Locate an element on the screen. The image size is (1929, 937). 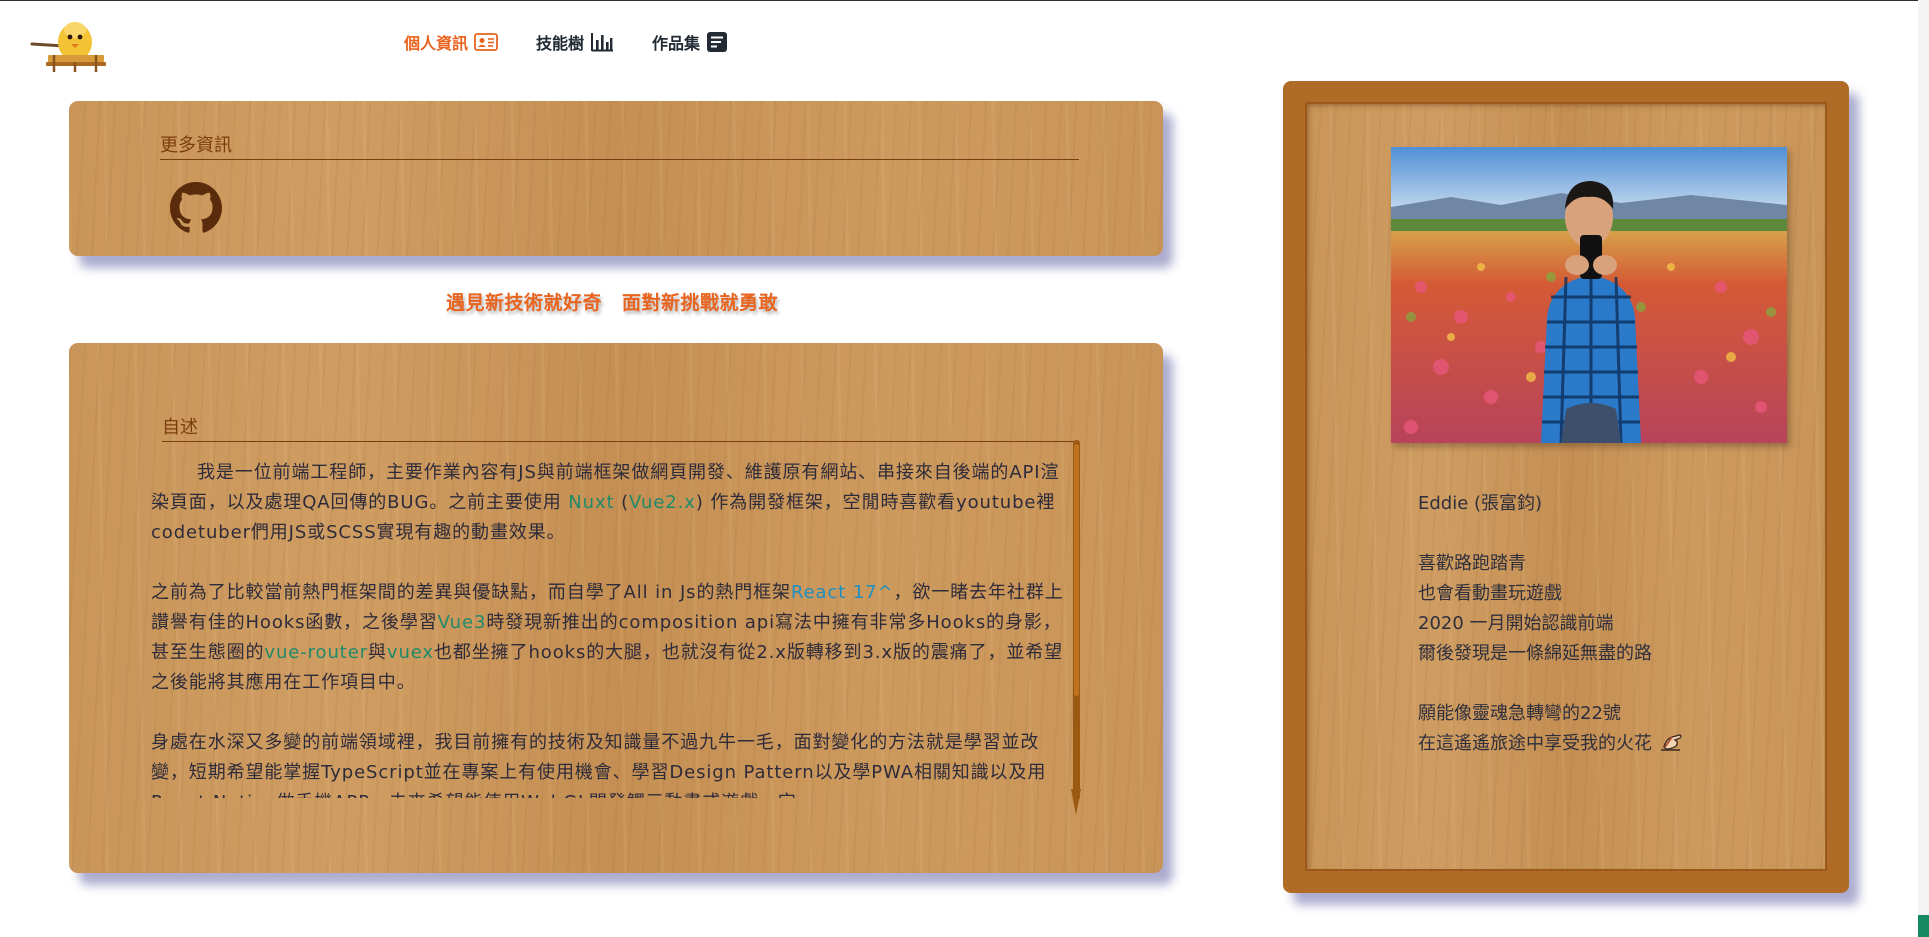
about-p2-text-1: 之前為了比較當前熱門框架間的差異與優缺點，而自學了All in Js的熱門框架 is located at coordinates (471, 592).